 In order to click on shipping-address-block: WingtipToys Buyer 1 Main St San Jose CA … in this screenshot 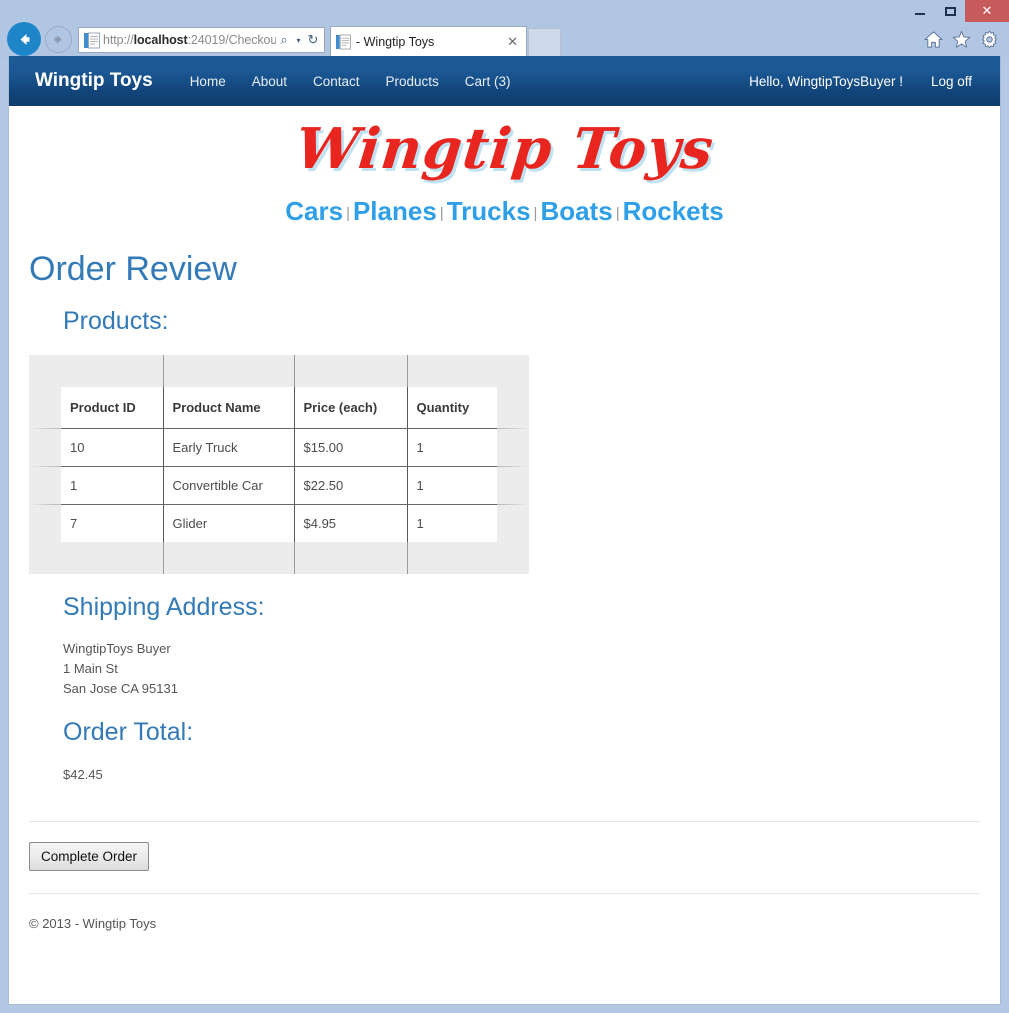, I will do `click(525, 669)`.